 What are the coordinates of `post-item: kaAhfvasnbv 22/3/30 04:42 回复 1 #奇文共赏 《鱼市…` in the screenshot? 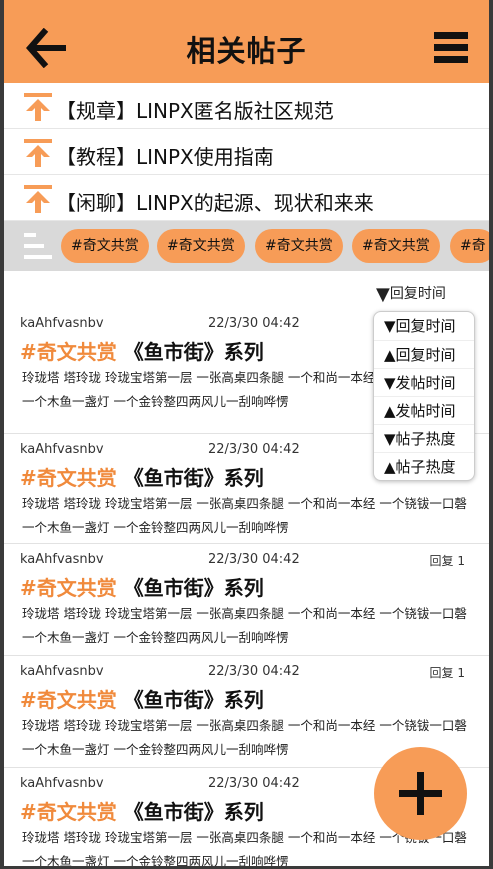 It's located at (246, 600).